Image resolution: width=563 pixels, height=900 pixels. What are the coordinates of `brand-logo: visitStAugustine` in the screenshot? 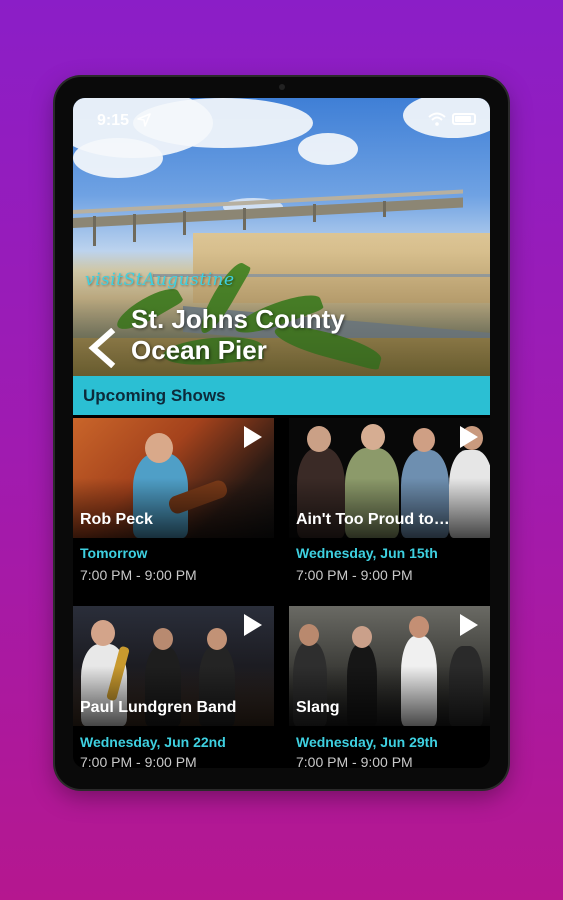 It's located at (160, 280).